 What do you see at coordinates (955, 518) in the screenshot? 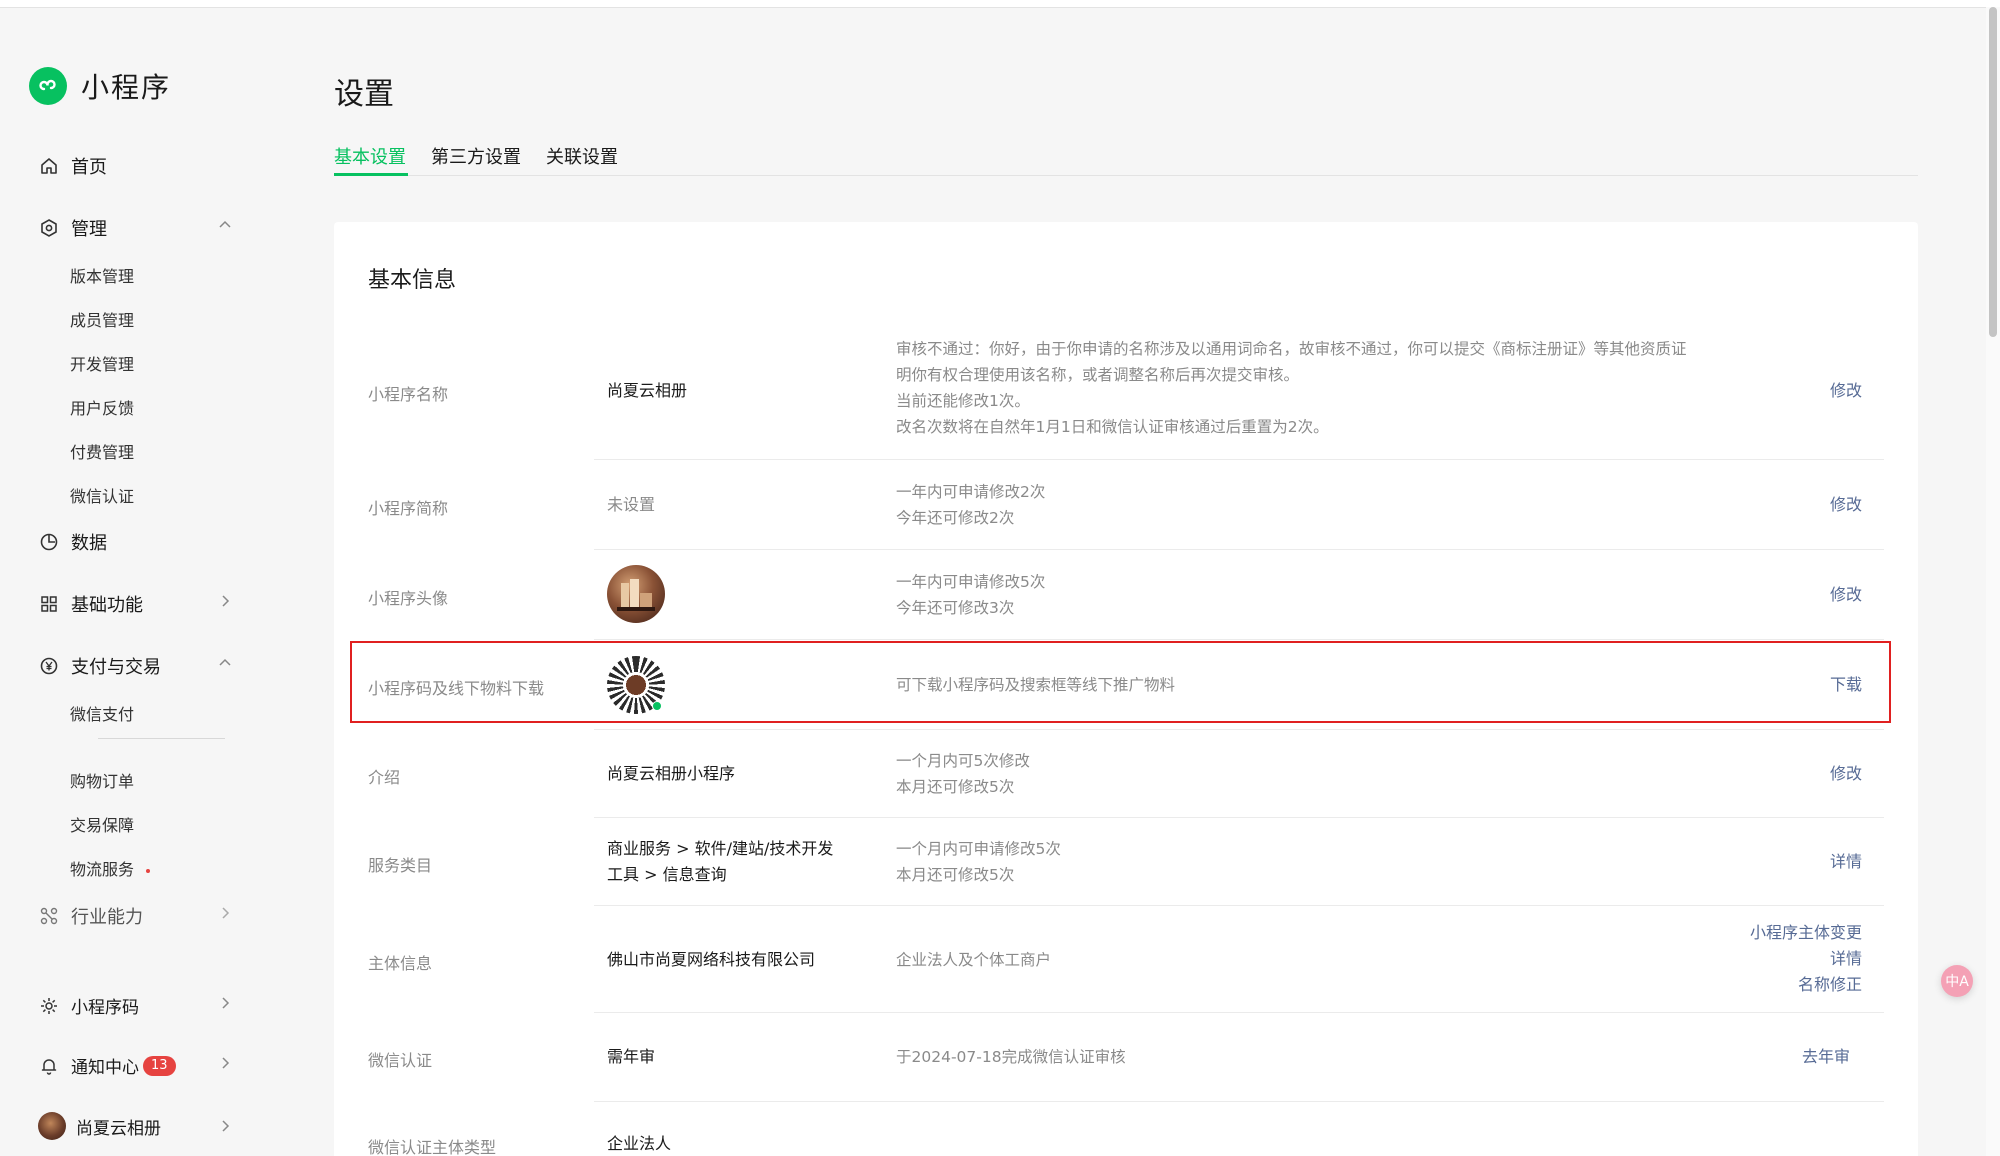
I see `desc-line: 今年还可修改2次` at bounding box center [955, 518].